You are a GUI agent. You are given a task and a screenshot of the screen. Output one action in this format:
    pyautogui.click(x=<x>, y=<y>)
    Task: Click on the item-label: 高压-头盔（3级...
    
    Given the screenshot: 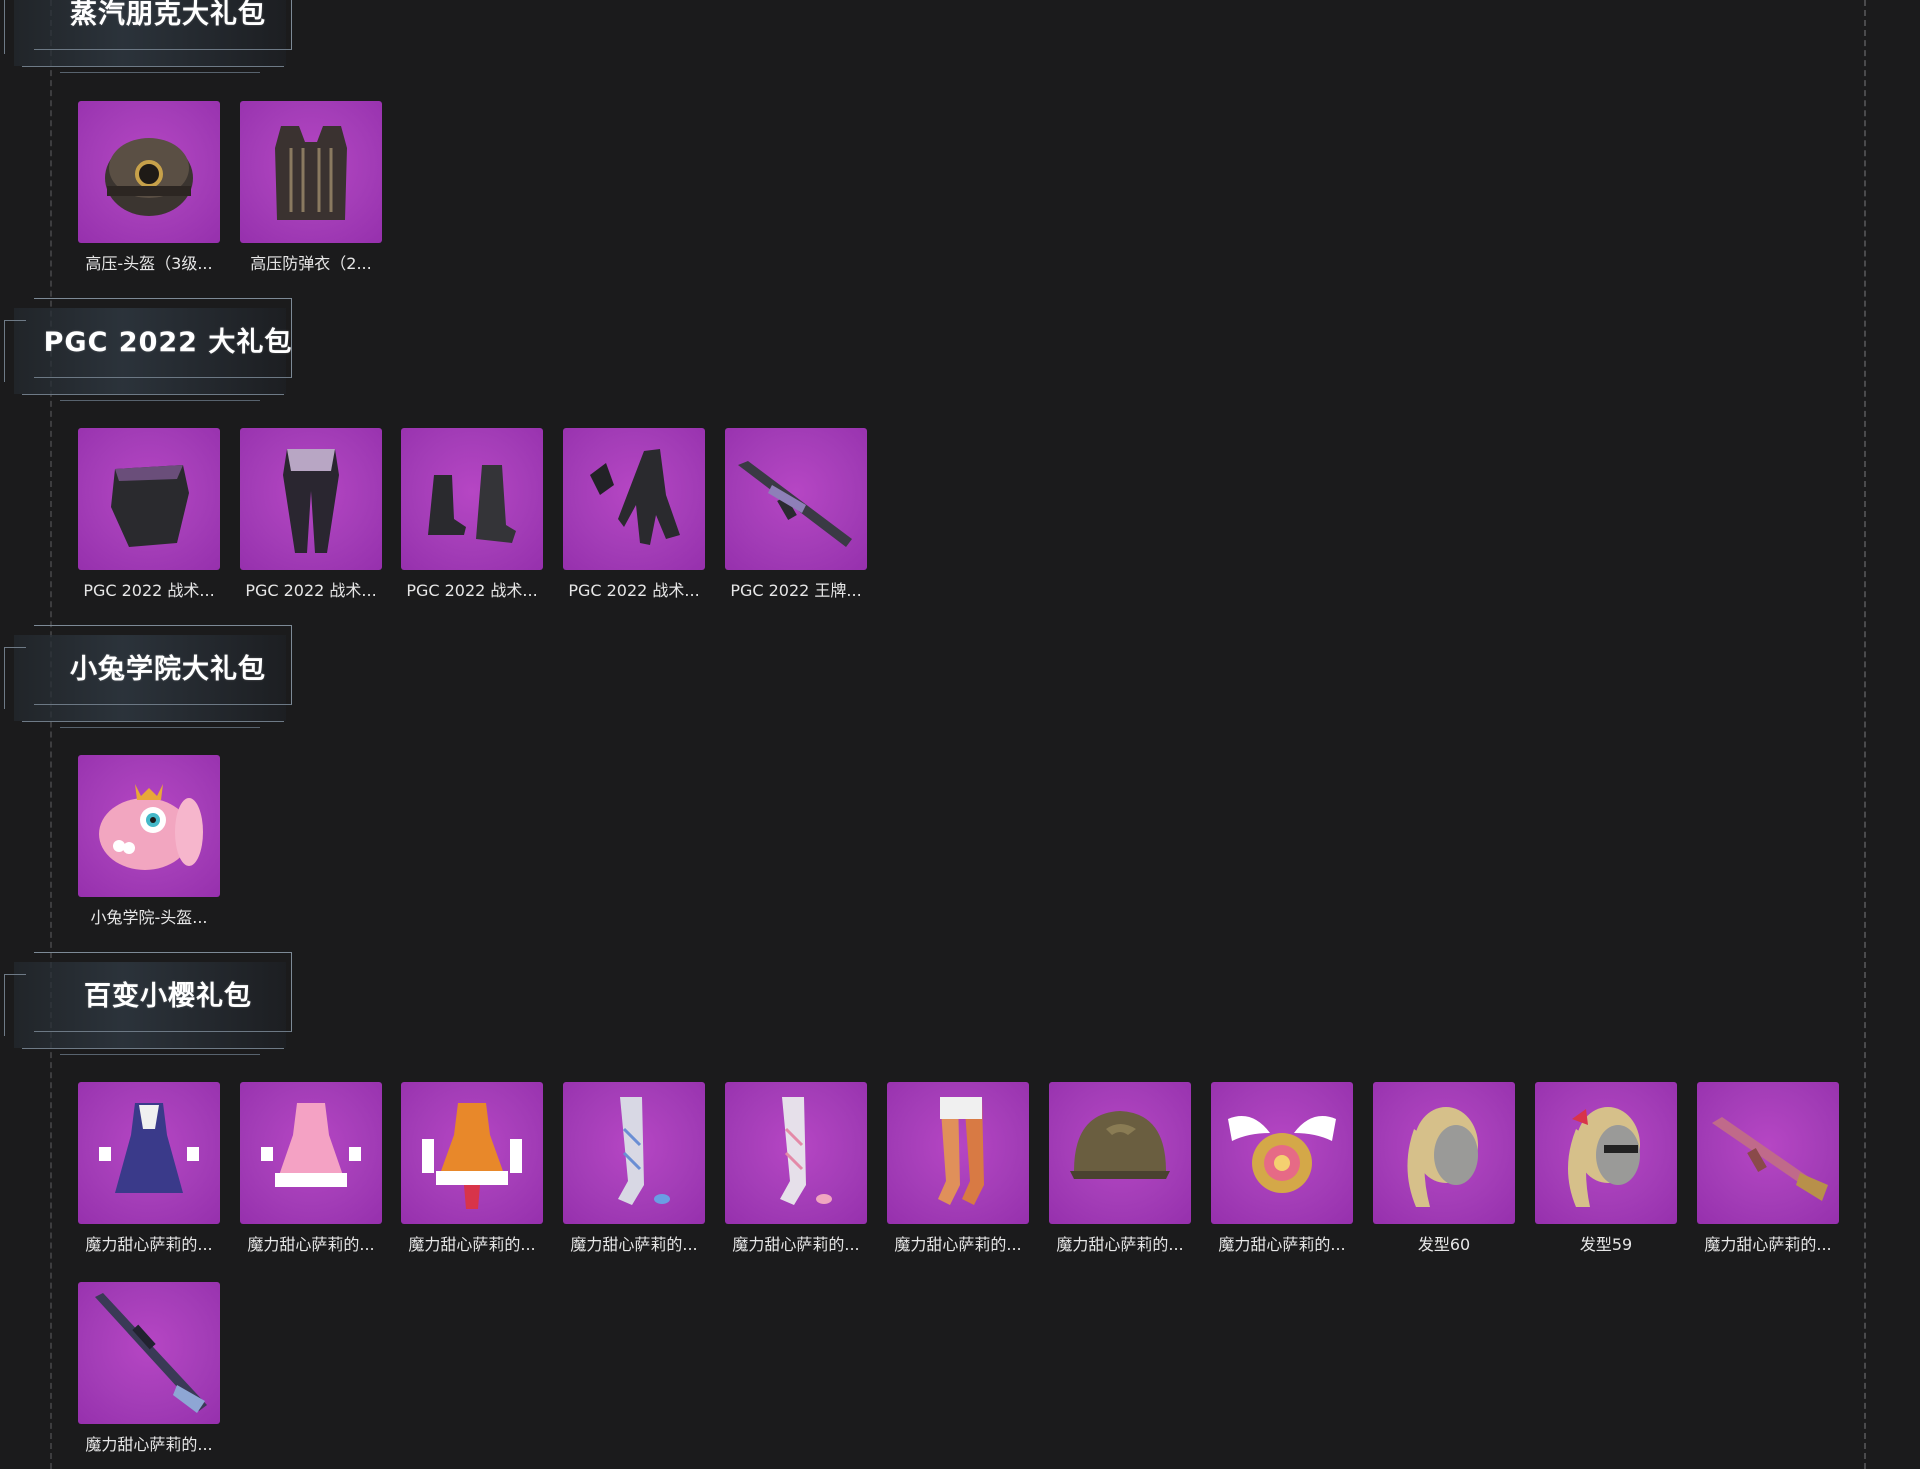 What is the action you would take?
    pyautogui.click(x=149, y=263)
    